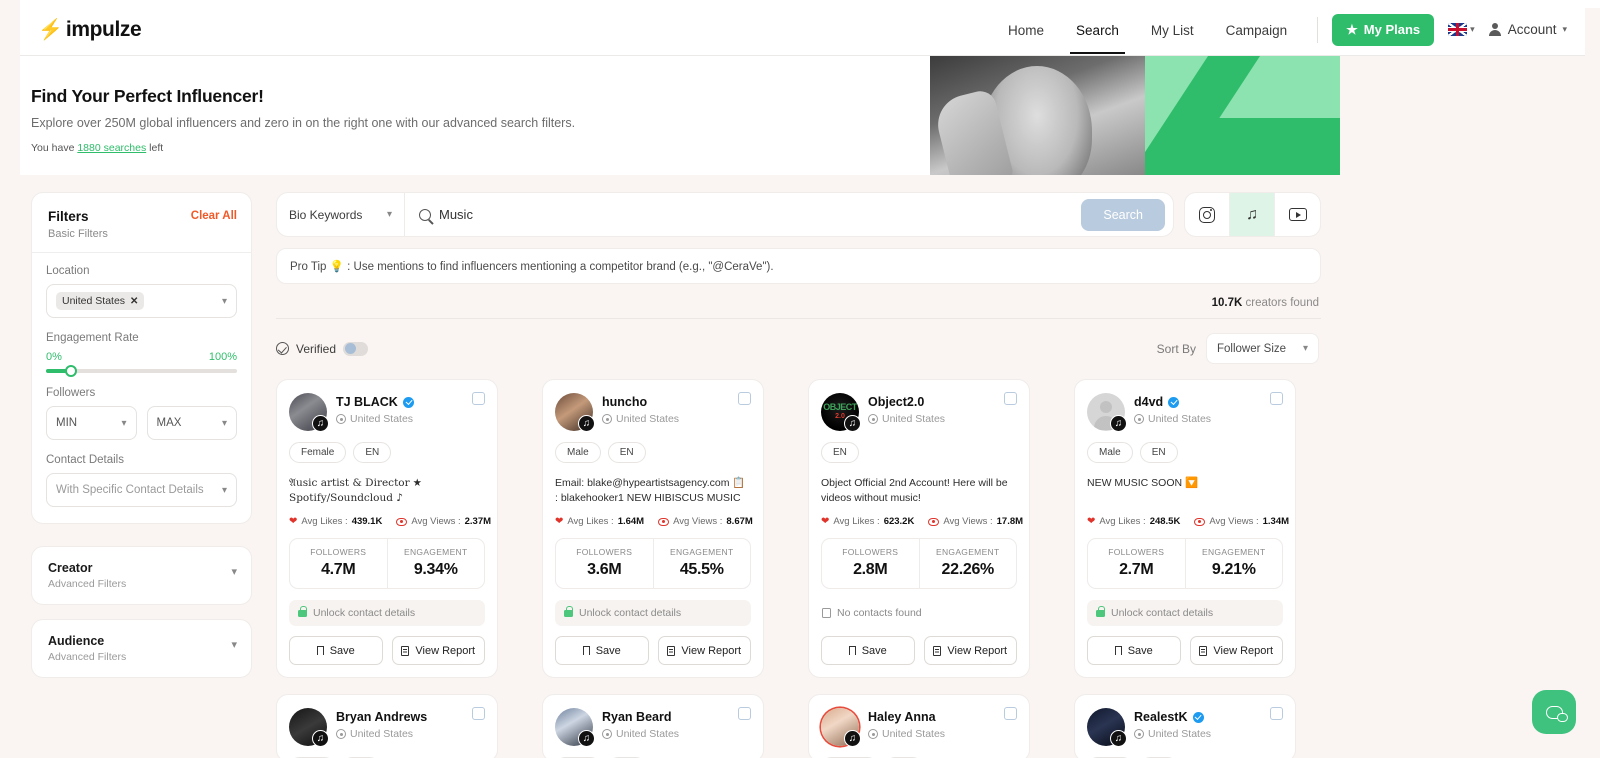 The image size is (1600, 758). What do you see at coordinates (387, 726) in the screenshot?
I see `creator-card: ♫ Bryan Andrews United States` at bounding box center [387, 726].